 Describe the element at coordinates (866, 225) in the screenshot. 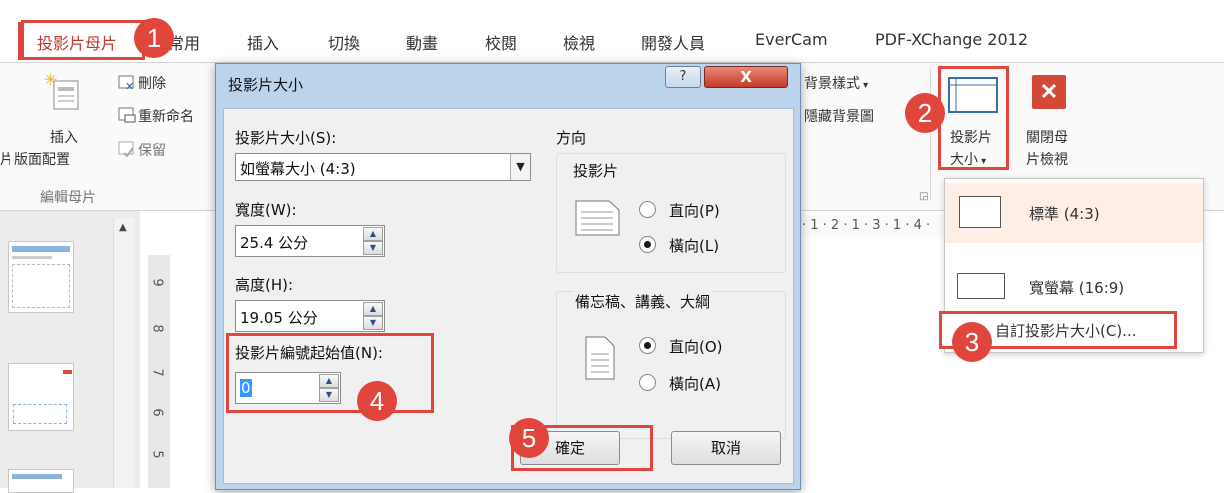

I see `ruler-marks: · 1 · 2 · 1 · 3 · 1 · 4 ·` at that location.